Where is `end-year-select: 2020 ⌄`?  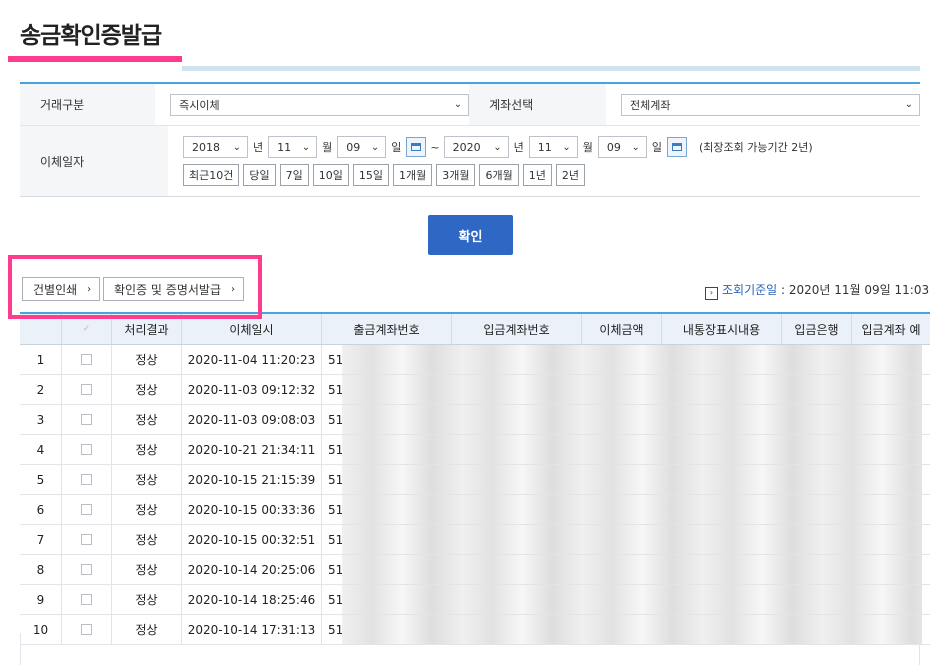 end-year-select: 2020 ⌄ is located at coordinates (476, 147).